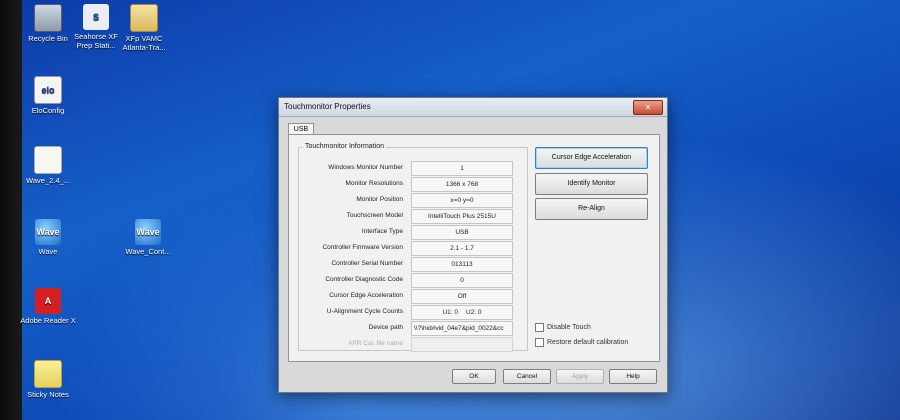  I want to click on dialog-title: Touchmonitor Properties, so click(327, 106).